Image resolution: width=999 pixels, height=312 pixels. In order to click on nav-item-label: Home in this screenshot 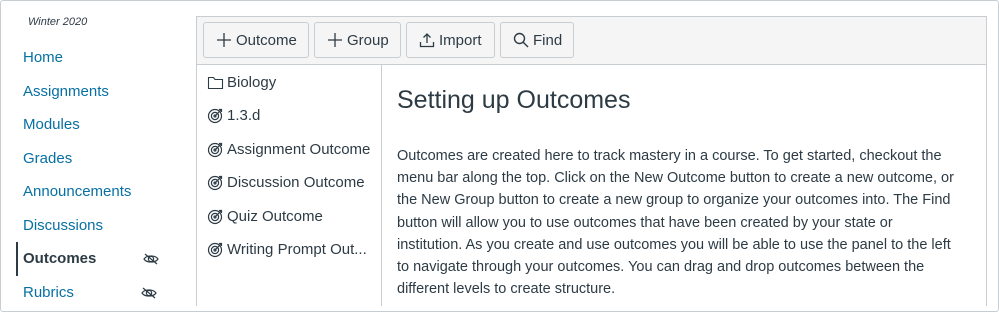, I will do `click(43, 58)`.